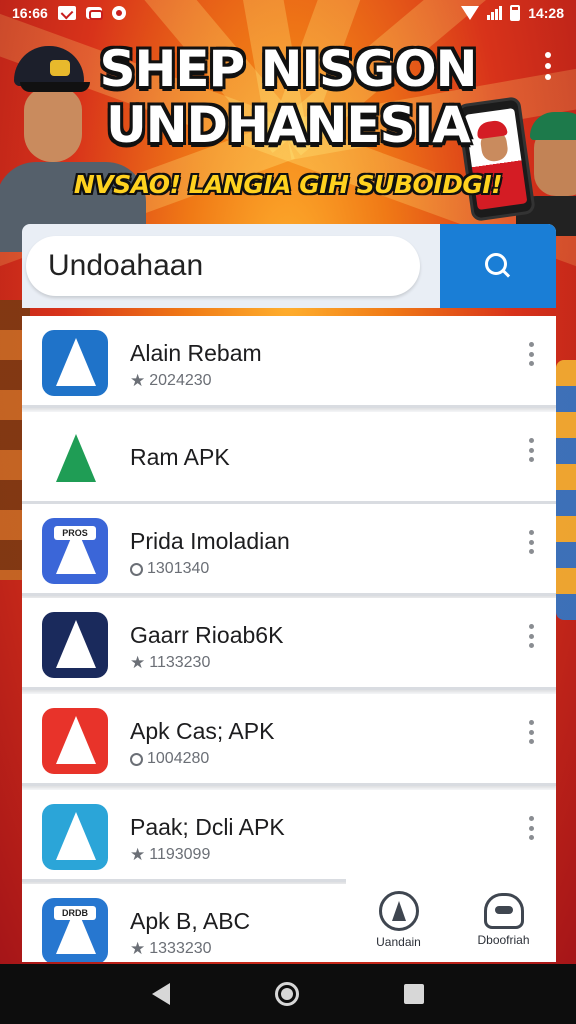 The height and width of the screenshot is (1024, 576). Describe the element at coordinates (288, 13) in the screenshot. I see `status-bar: 16:66 14:28` at that location.